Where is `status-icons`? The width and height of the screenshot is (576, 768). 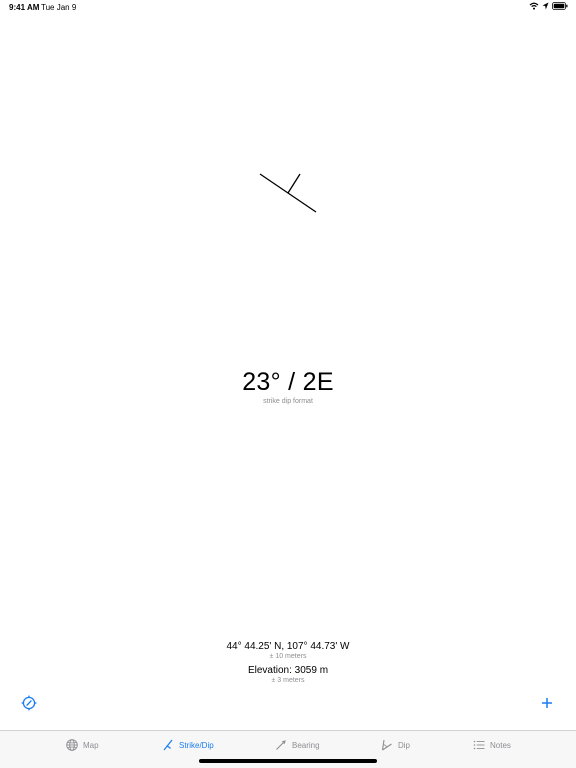
status-icons is located at coordinates (548, 6).